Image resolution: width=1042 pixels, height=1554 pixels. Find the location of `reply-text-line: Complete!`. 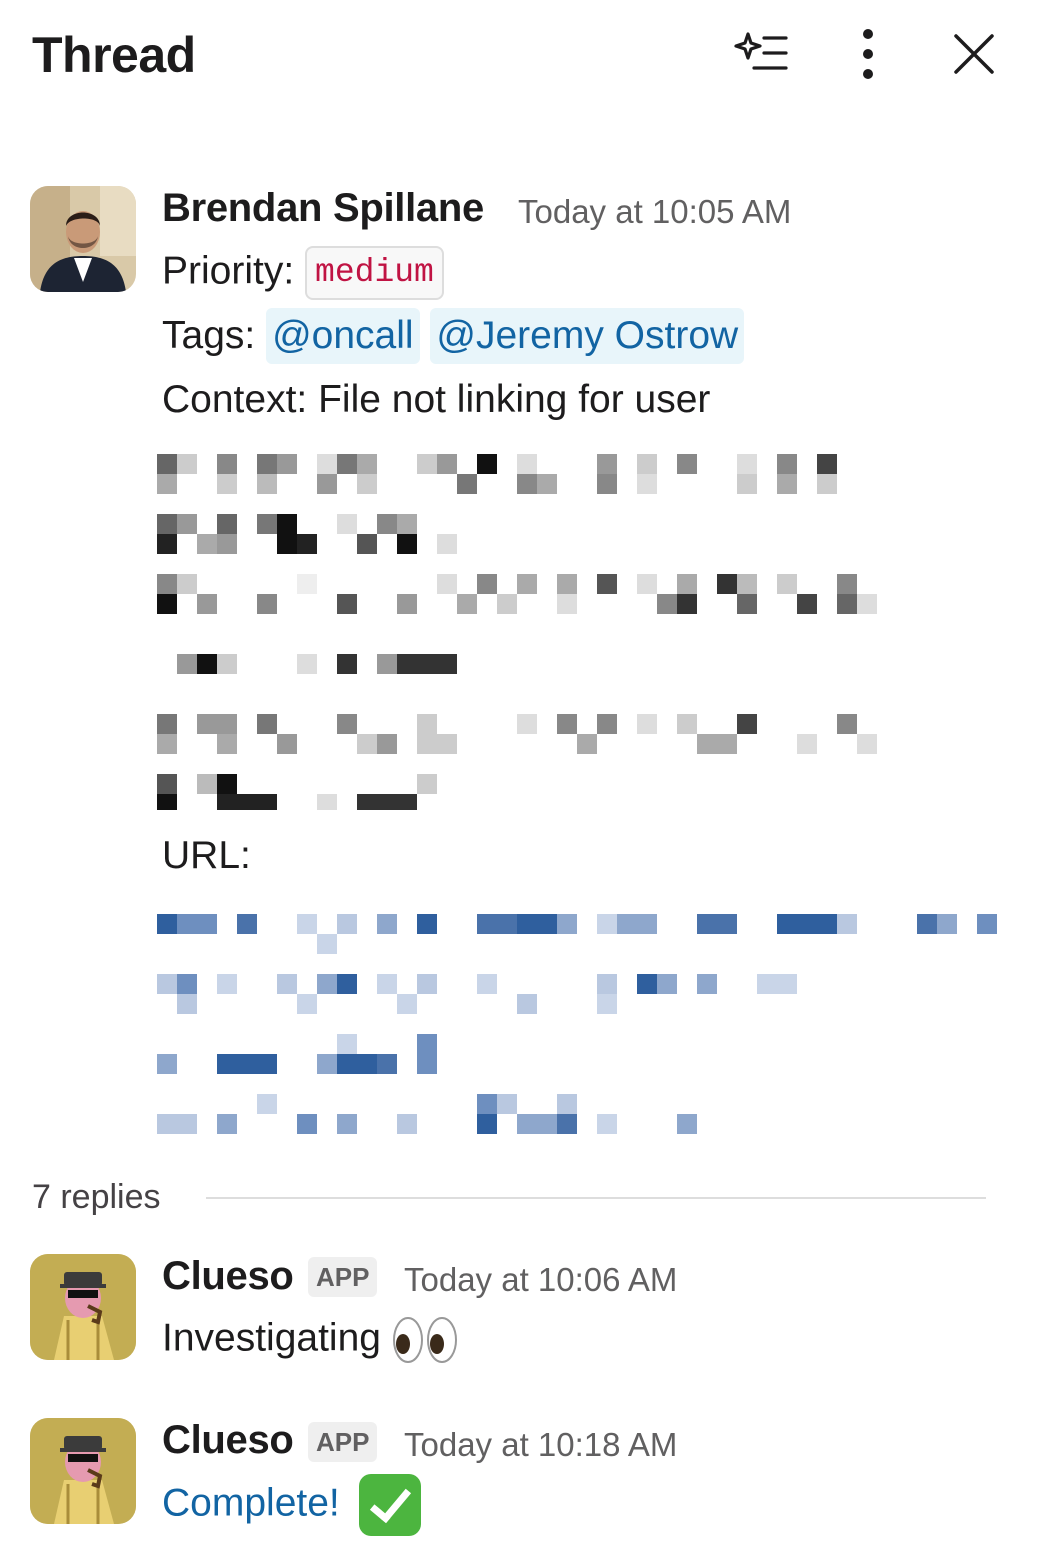

reply-text-line: Complete! is located at coordinates (291, 1505).